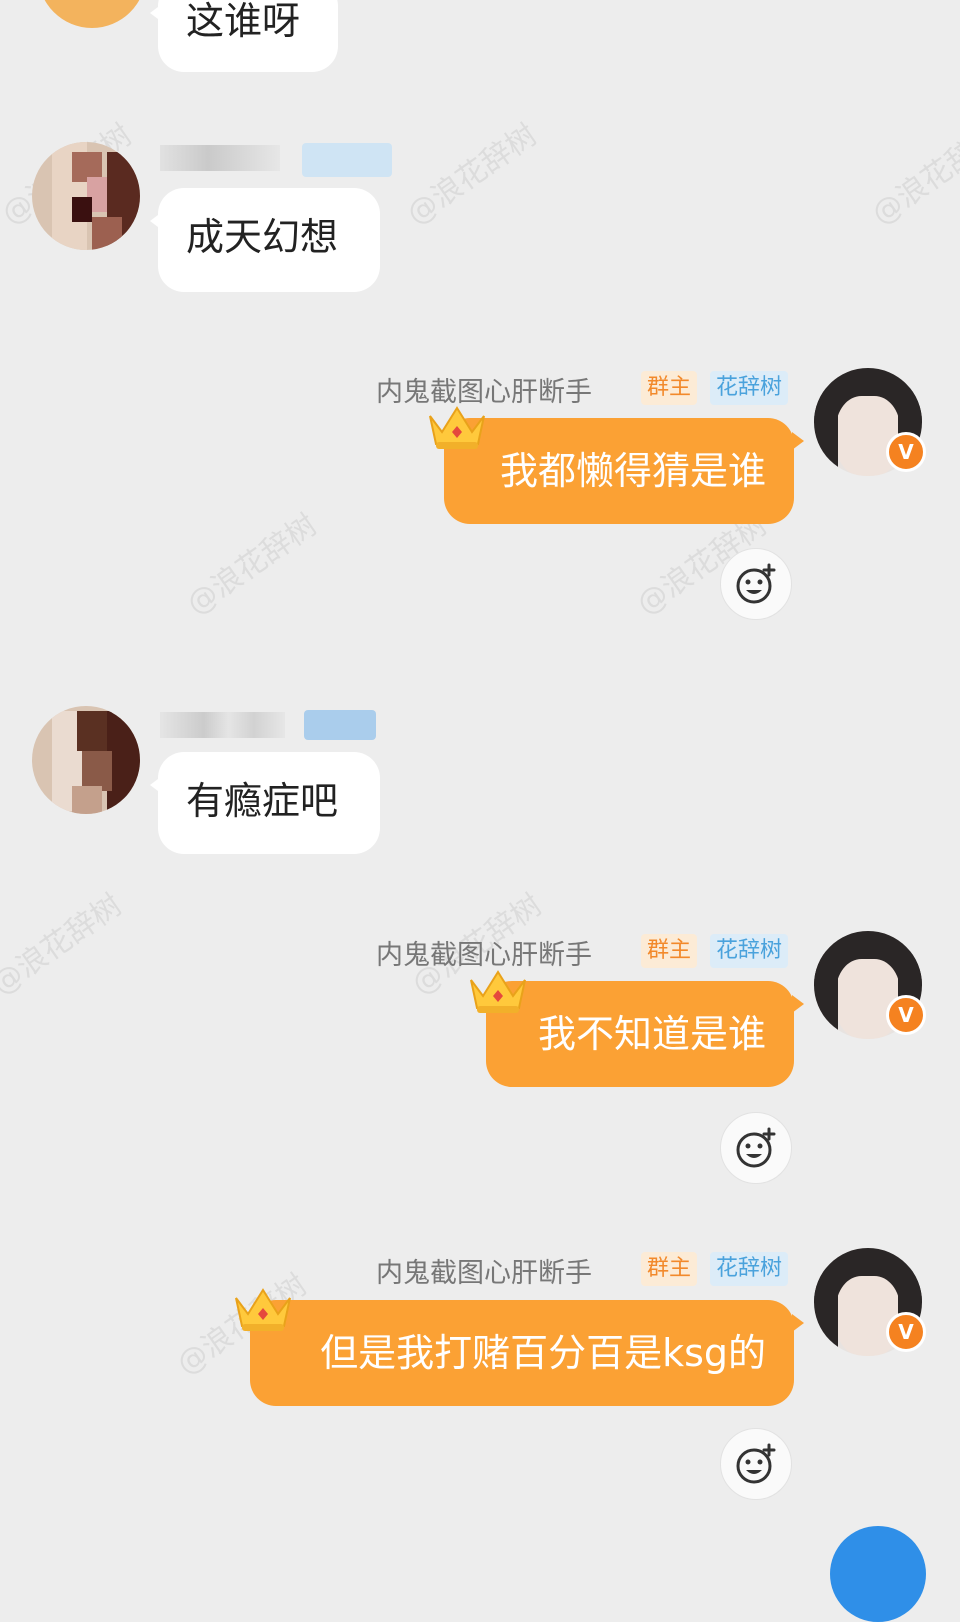 The height and width of the screenshot is (1622, 960). Describe the element at coordinates (632, 471) in the screenshot. I see `message-text: 我都懒得猜是谁` at that location.